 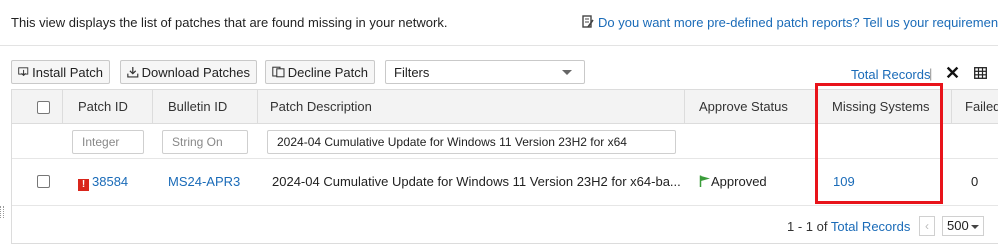 What do you see at coordinates (890, 74) in the screenshot?
I see `total-records-link: Total Records` at bounding box center [890, 74].